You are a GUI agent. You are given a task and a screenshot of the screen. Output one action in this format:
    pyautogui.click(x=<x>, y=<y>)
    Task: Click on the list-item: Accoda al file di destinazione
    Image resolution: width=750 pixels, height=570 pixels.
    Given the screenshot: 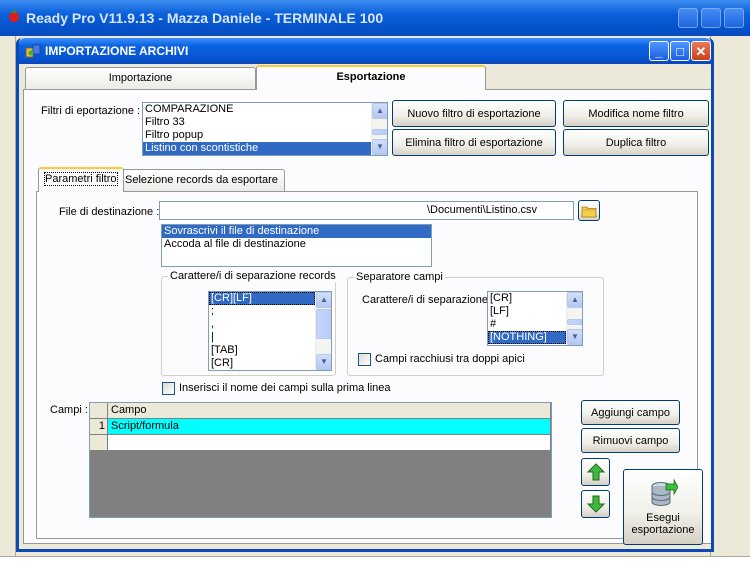 What is the action you would take?
    pyautogui.click(x=296, y=244)
    